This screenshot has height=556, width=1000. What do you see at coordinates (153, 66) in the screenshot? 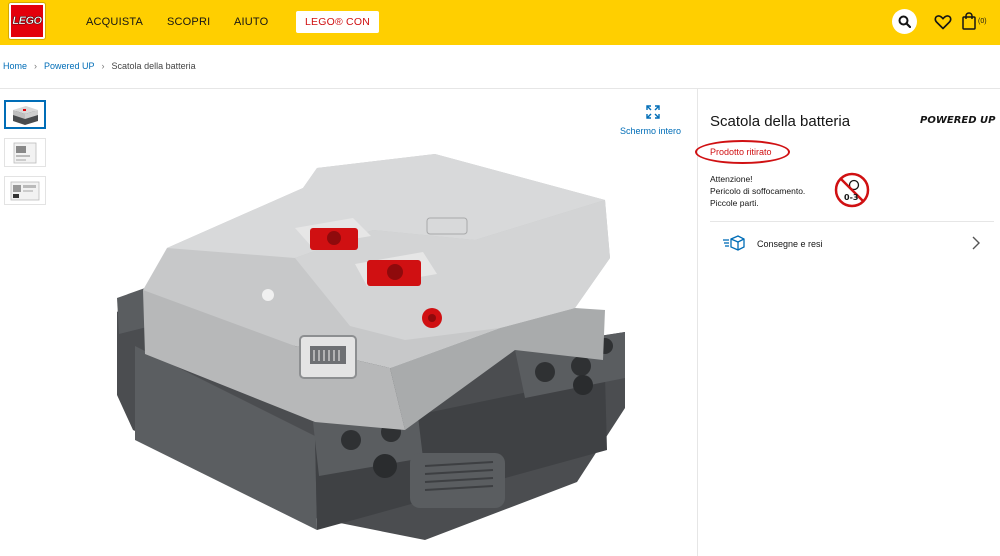
I see `breadcrumb-current: Scatola della batteria` at bounding box center [153, 66].